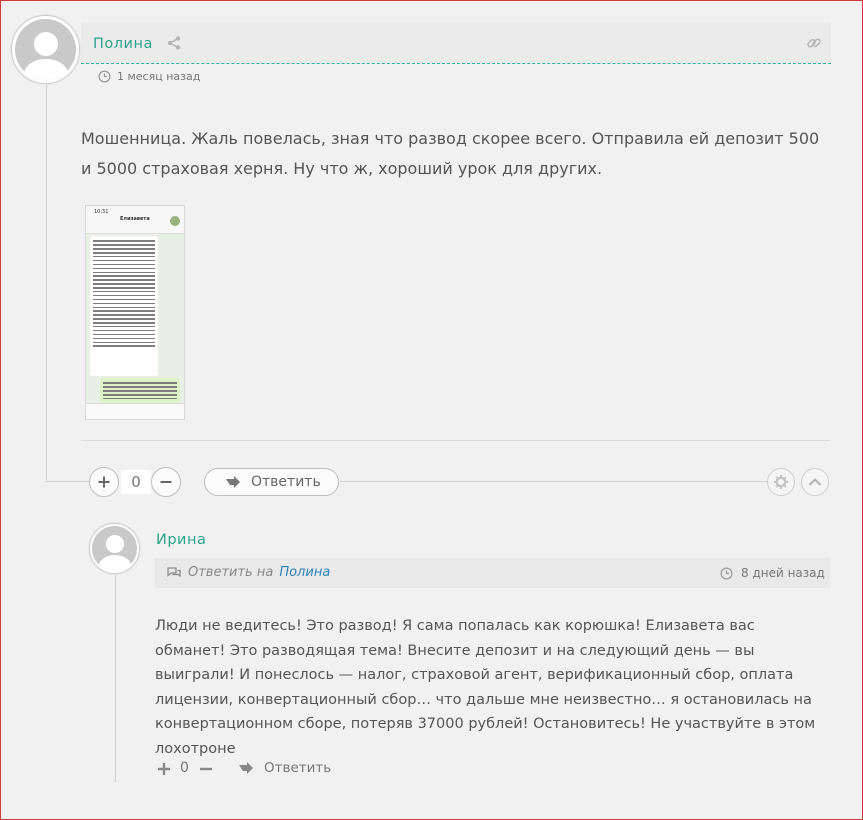 Image resolution: width=863 pixels, height=820 pixels. I want to click on screenshot-topbar: 10:31 Елизавета, so click(135, 220).